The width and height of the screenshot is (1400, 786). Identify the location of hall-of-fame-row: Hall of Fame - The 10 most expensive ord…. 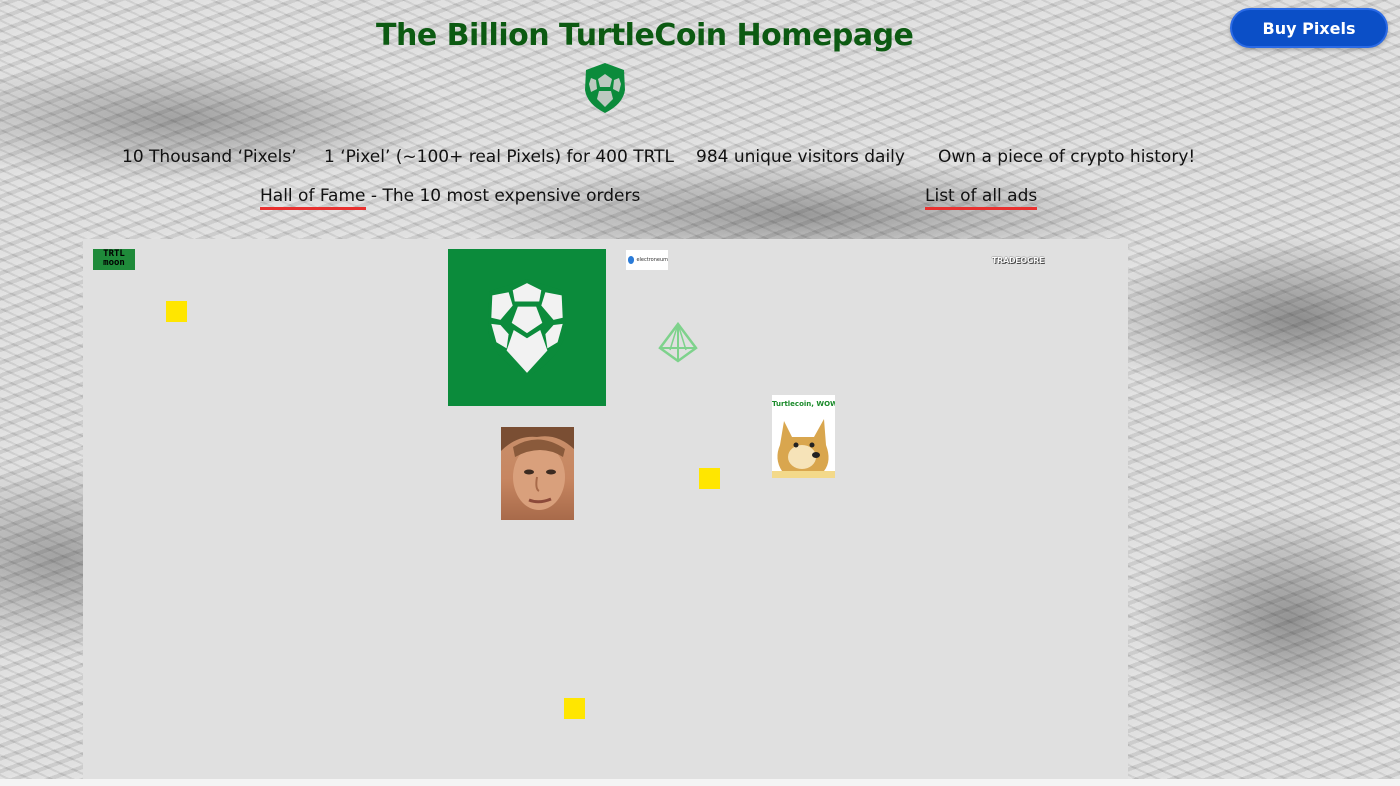
(450, 198).